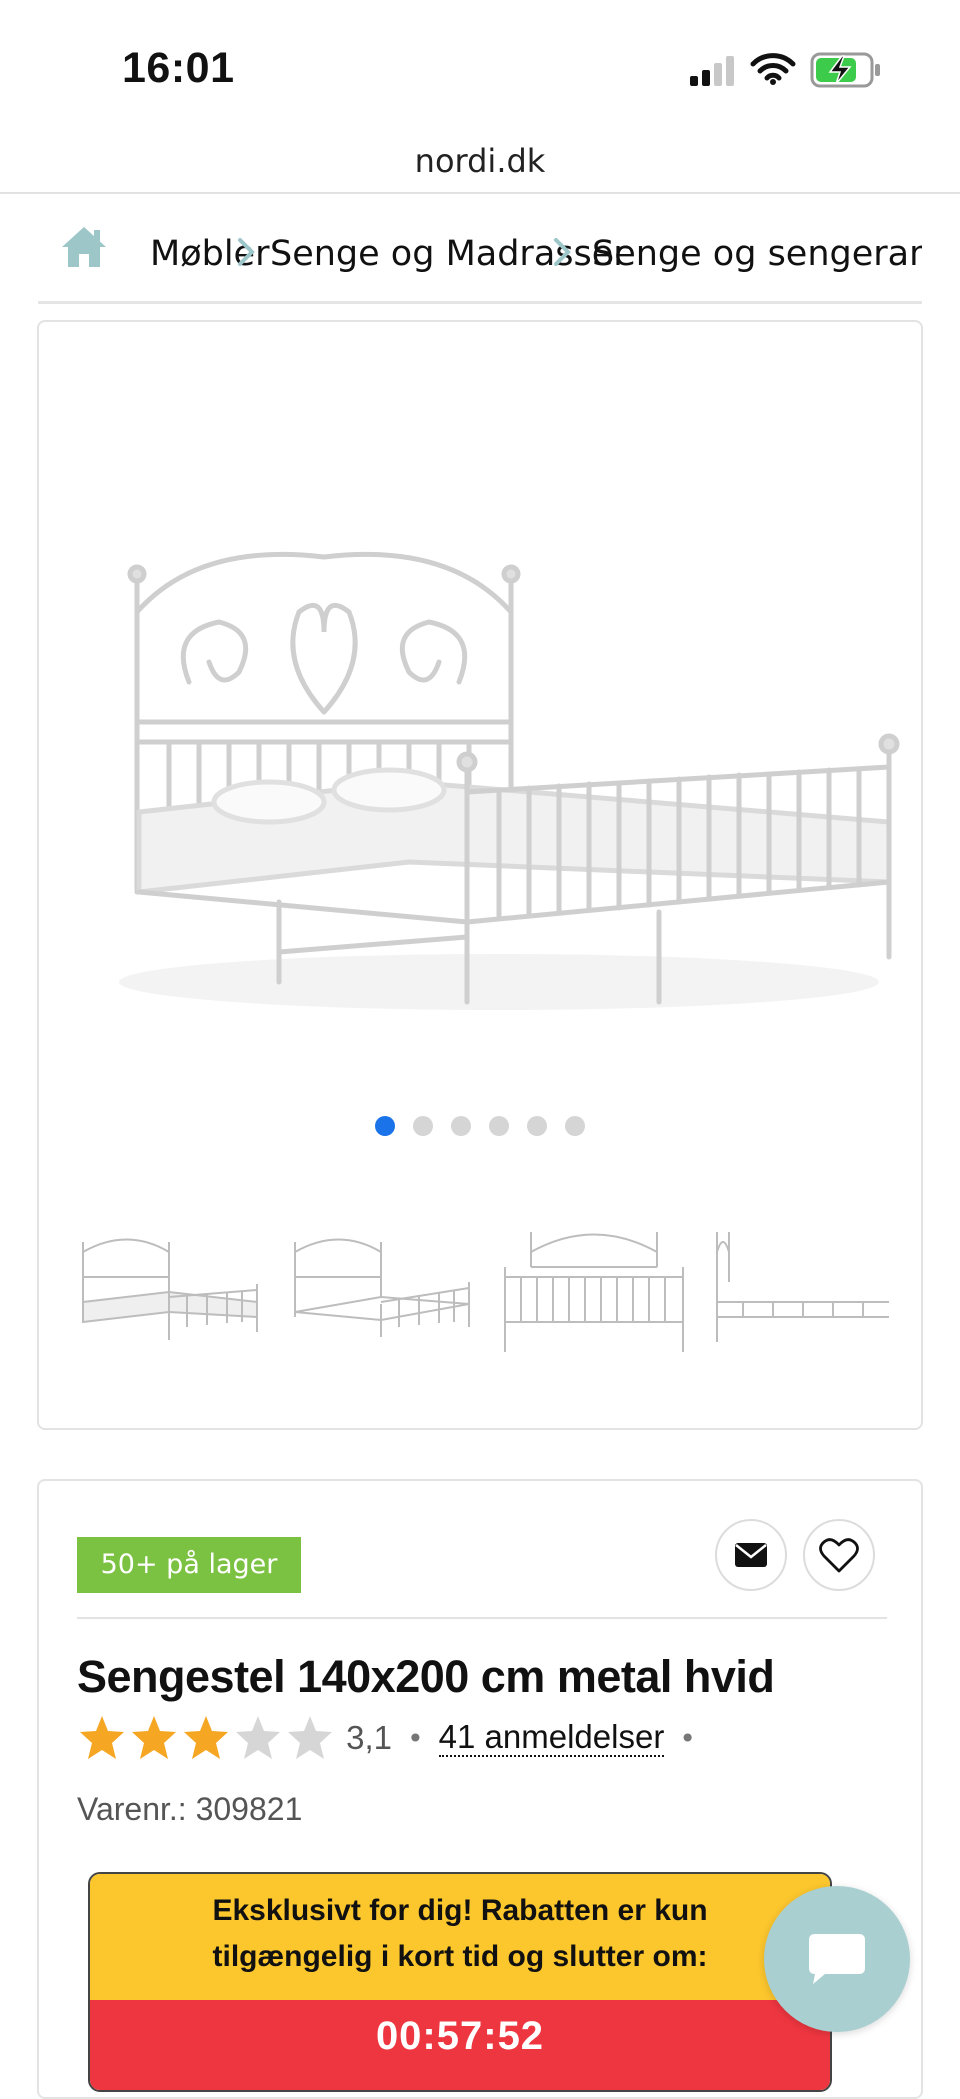 The image size is (960, 2099). Describe the element at coordinates (845, 70) in the screenshot. I see `battery-charging-icon` at that location.